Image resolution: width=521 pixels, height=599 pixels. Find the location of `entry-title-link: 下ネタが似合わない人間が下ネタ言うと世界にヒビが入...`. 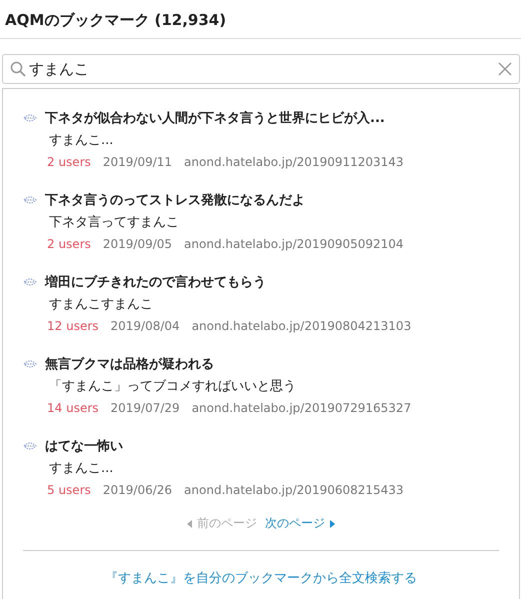

entry-title-link: 下ネタが似合わない人間が下ネタ言うと世界にヒビが入... is located at coordinates (215, 118).